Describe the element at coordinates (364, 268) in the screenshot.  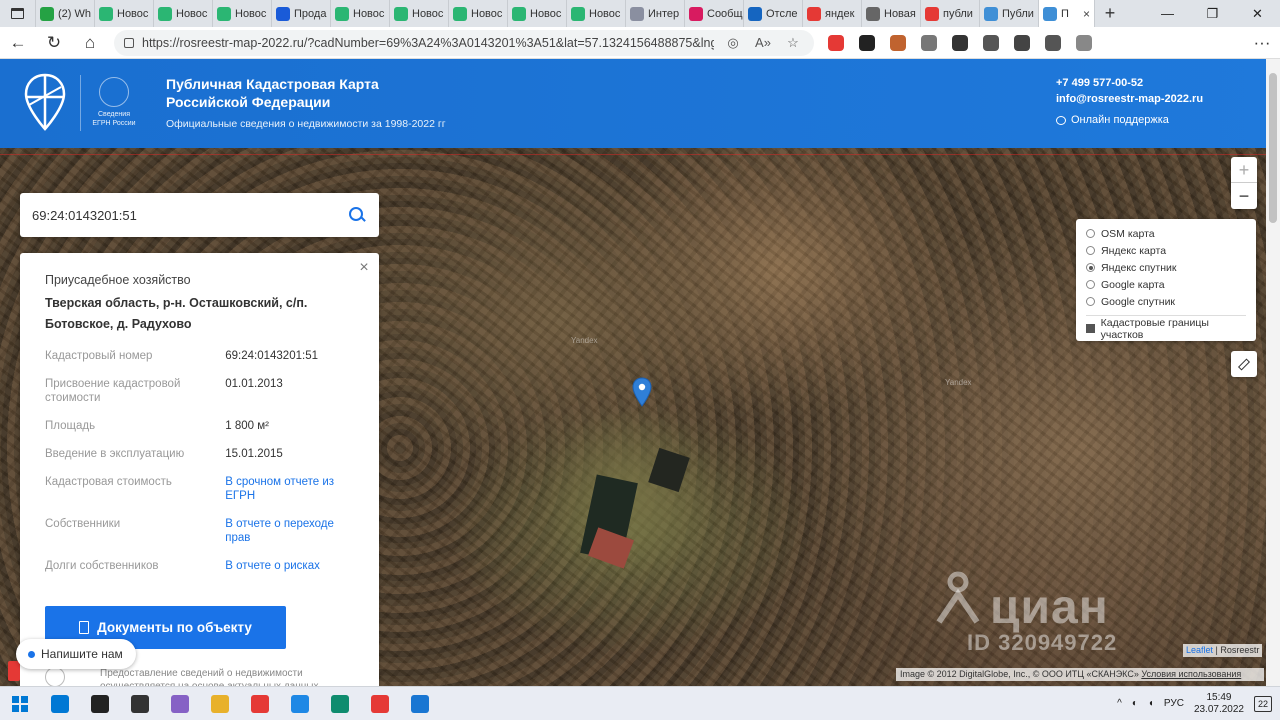
I see `close-icon: ×` at that location.